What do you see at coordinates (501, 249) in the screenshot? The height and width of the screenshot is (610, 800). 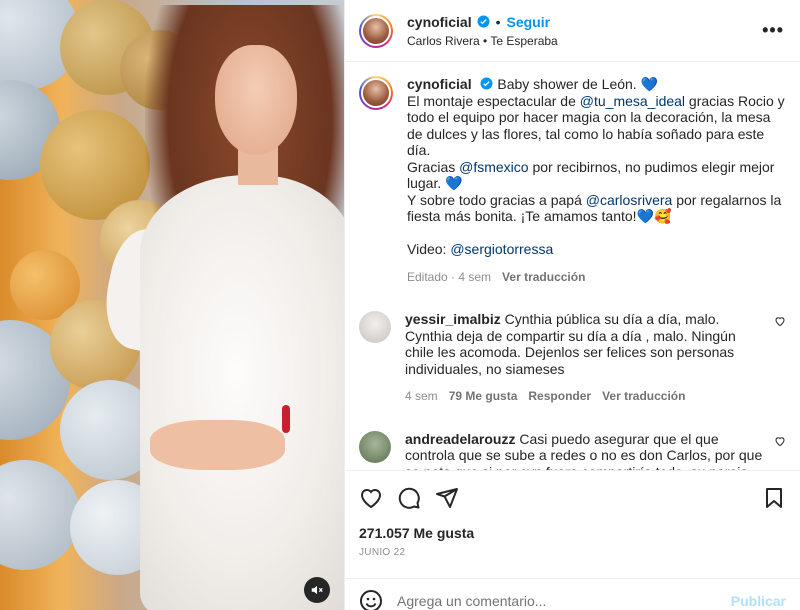 I see `mention-link: @sergiotorressa` at bounding box center [501, 249].